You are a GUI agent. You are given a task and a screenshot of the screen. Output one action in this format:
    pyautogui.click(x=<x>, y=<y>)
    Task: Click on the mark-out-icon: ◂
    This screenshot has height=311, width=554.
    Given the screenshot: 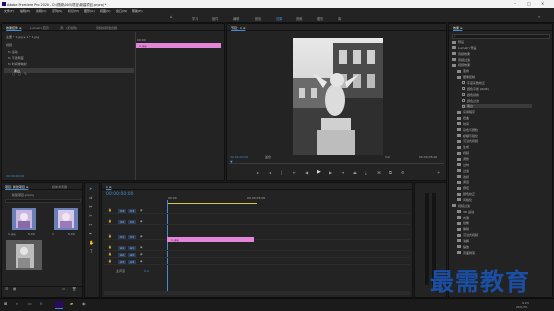 What is the action you would take?
    pyautogui.click(x=270, y=173)
    